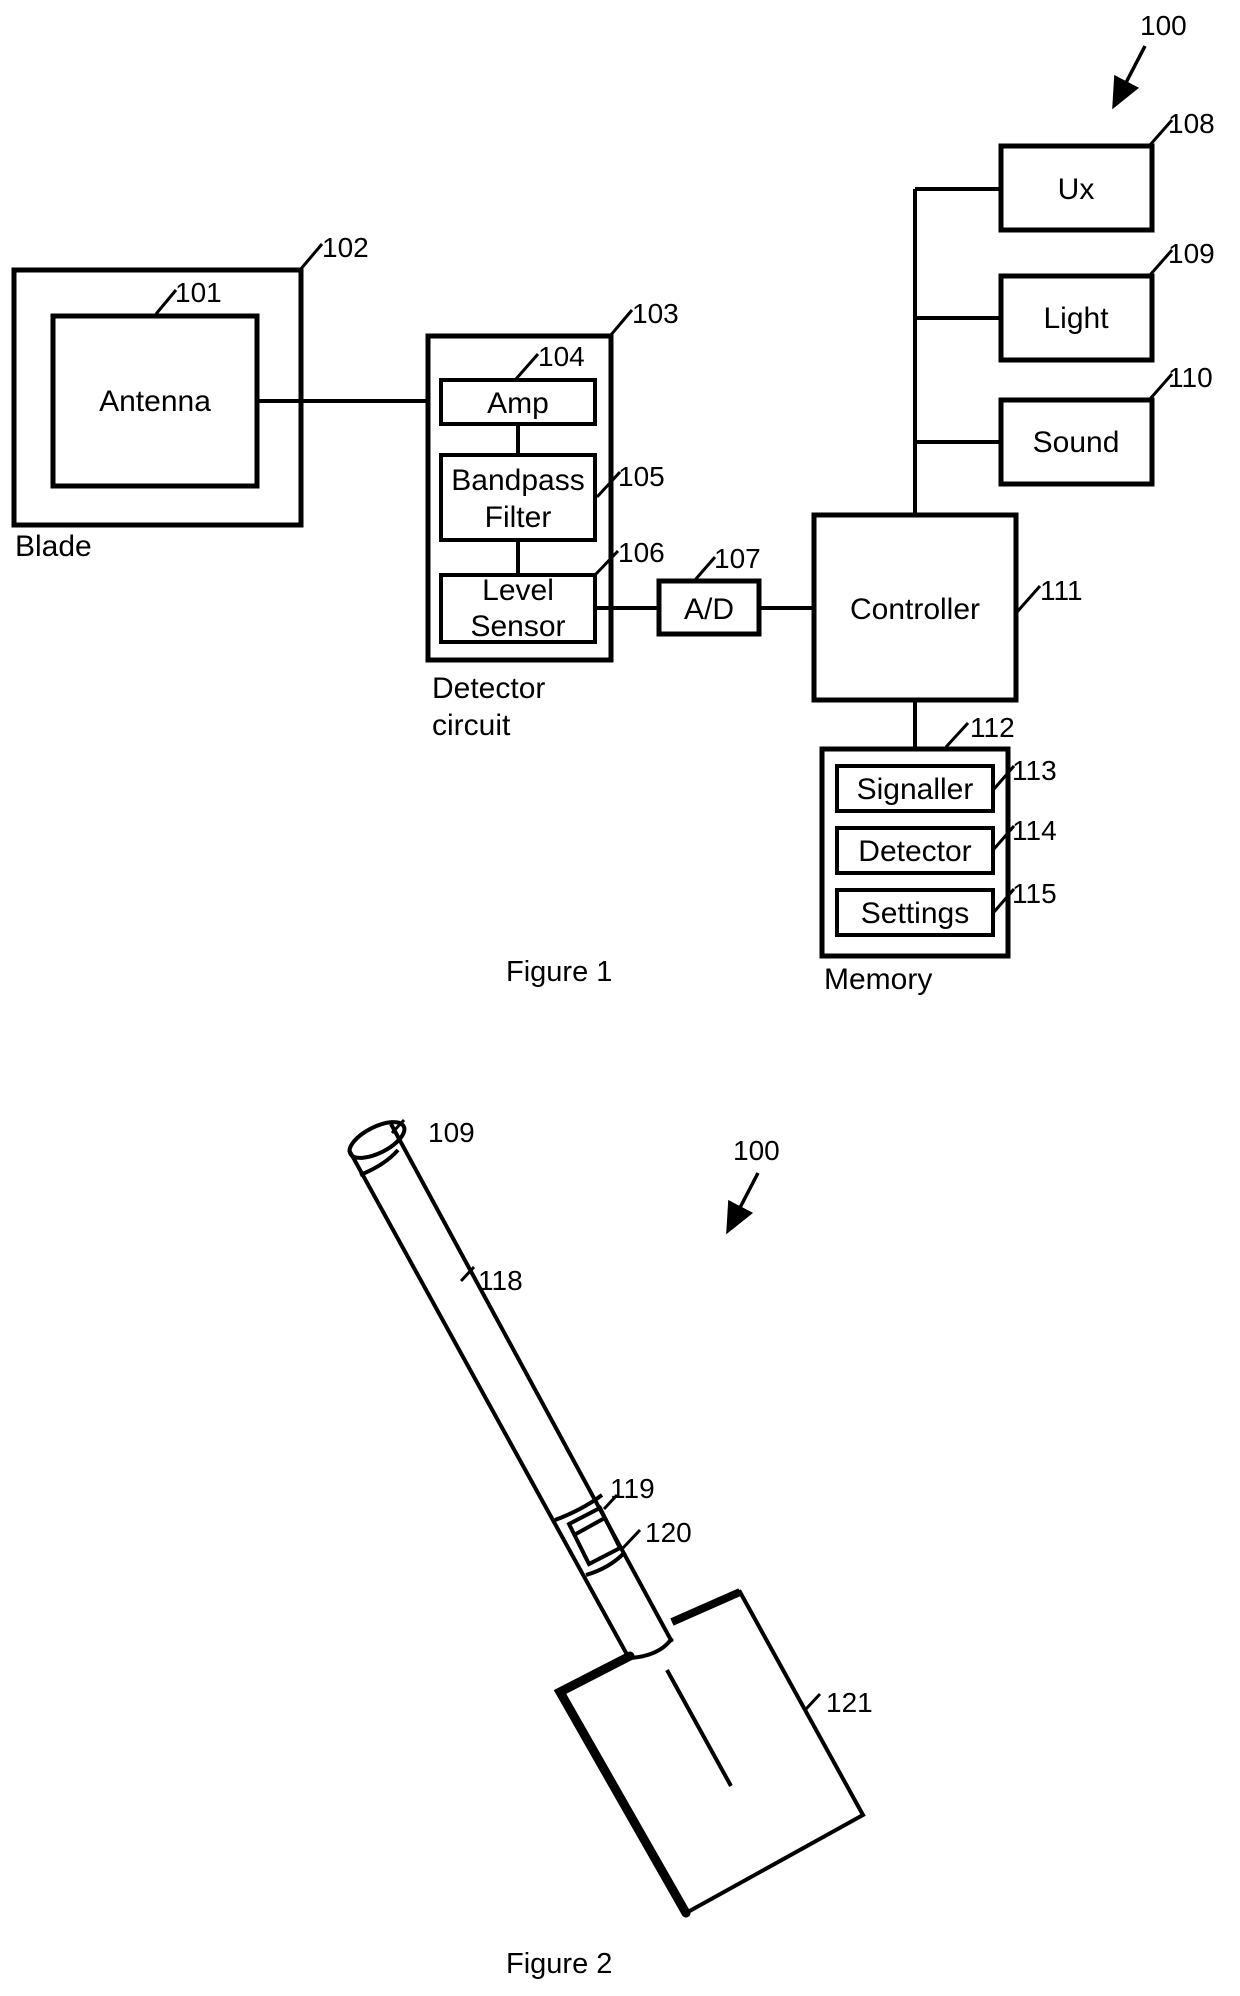 The height and width of the screenshot is (1996, 1240). I want to click on ux-ref: 108, so click(1191, 123).